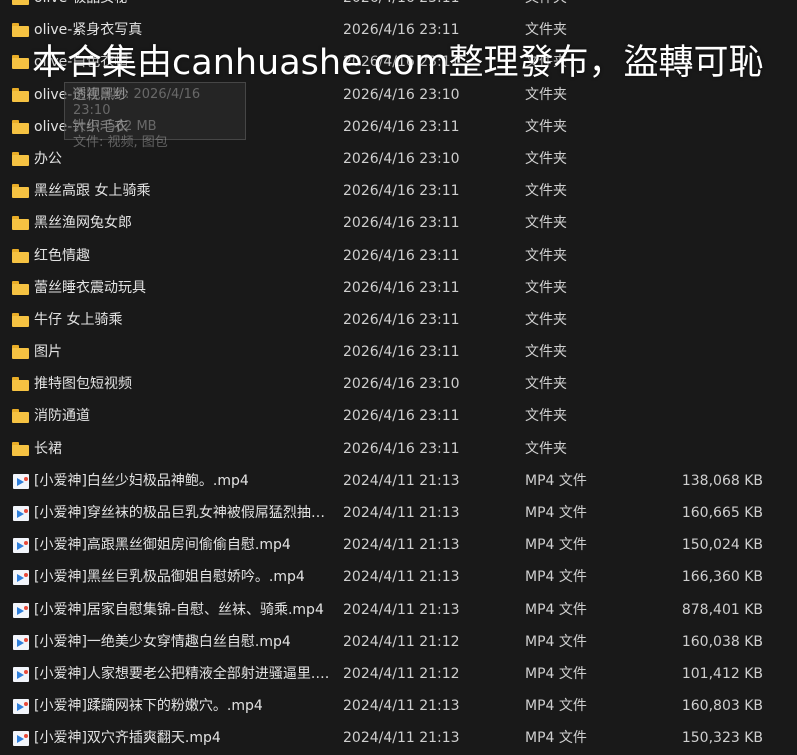 The width and height of the screenshot is (797, 755). I want to click on file-size: 878,401 KB, so click(722, 609).